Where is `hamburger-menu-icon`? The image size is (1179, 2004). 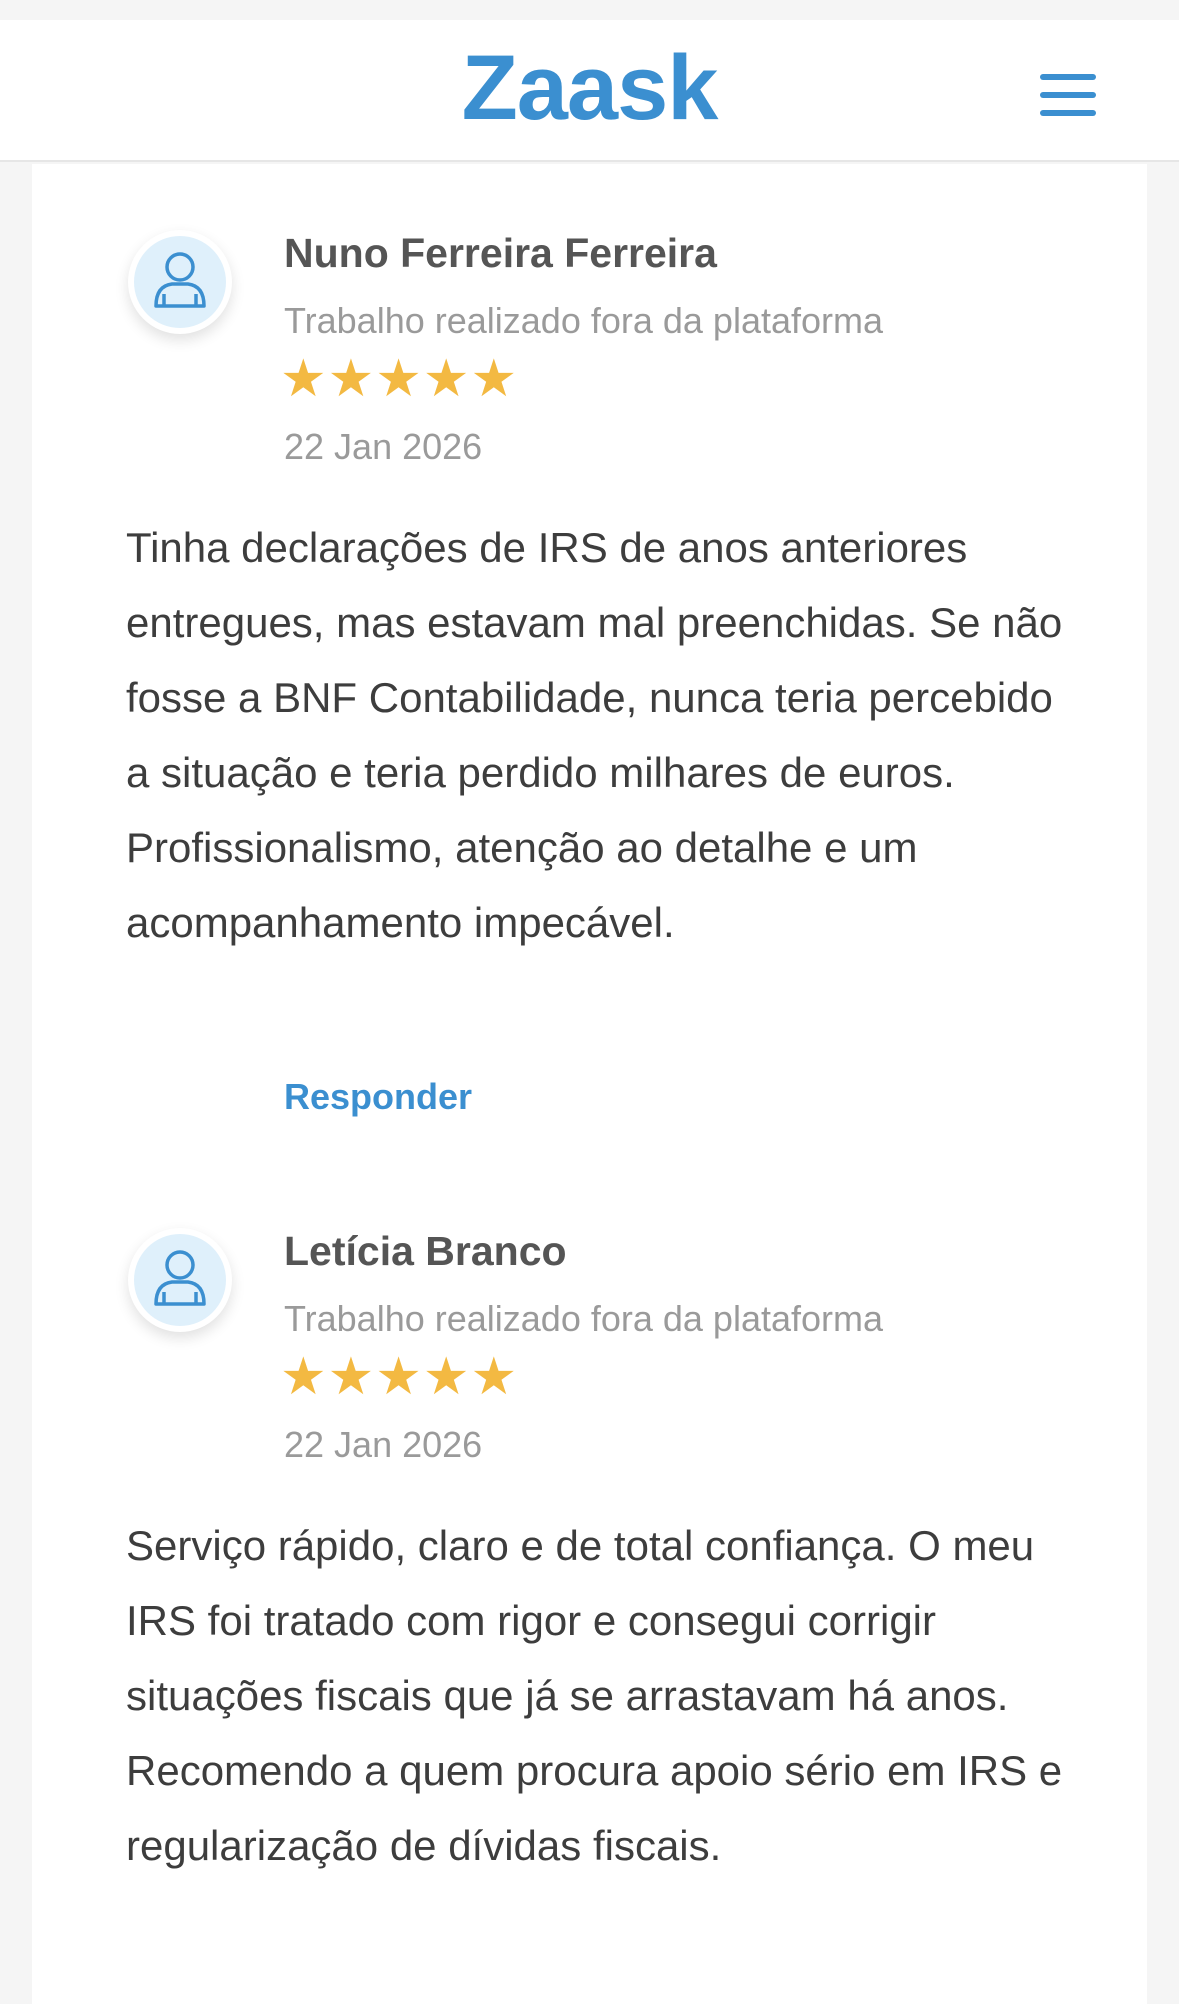
hamburger-menu-icon is located at coordinates (1067, 96).